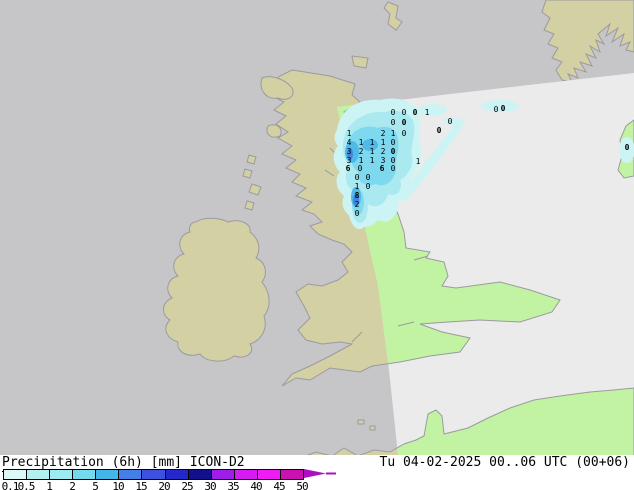 This screenshot has width=634, height=490. I want to click on precip-value-marker: 3, so click(349, 151).